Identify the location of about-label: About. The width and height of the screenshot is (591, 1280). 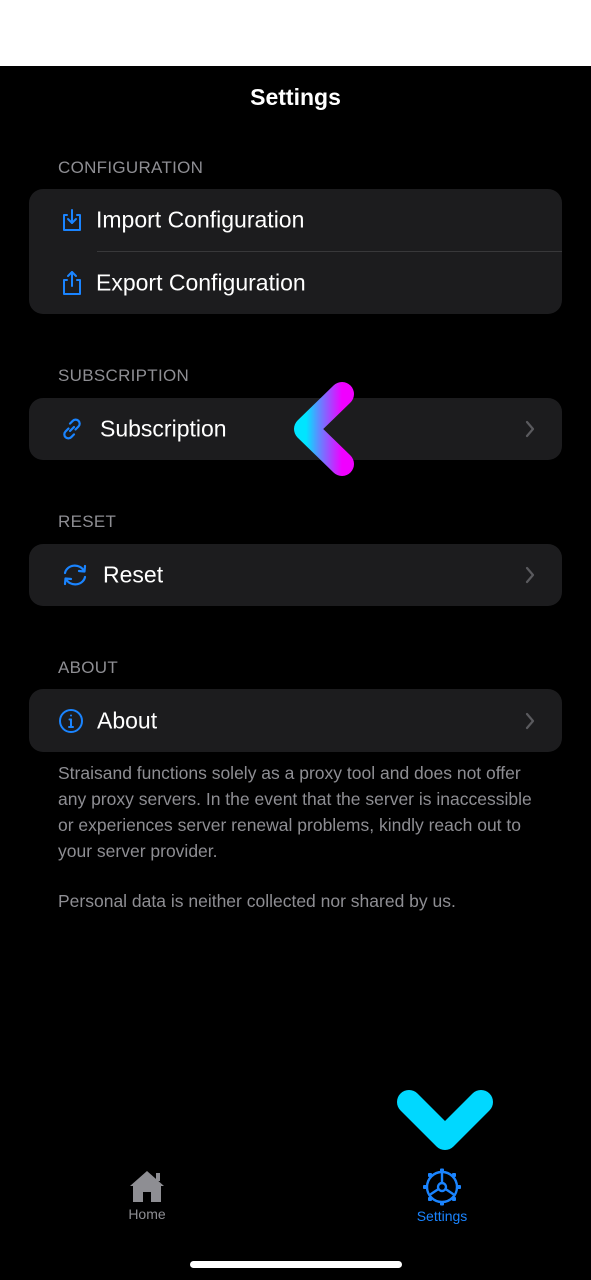
(127, 720).